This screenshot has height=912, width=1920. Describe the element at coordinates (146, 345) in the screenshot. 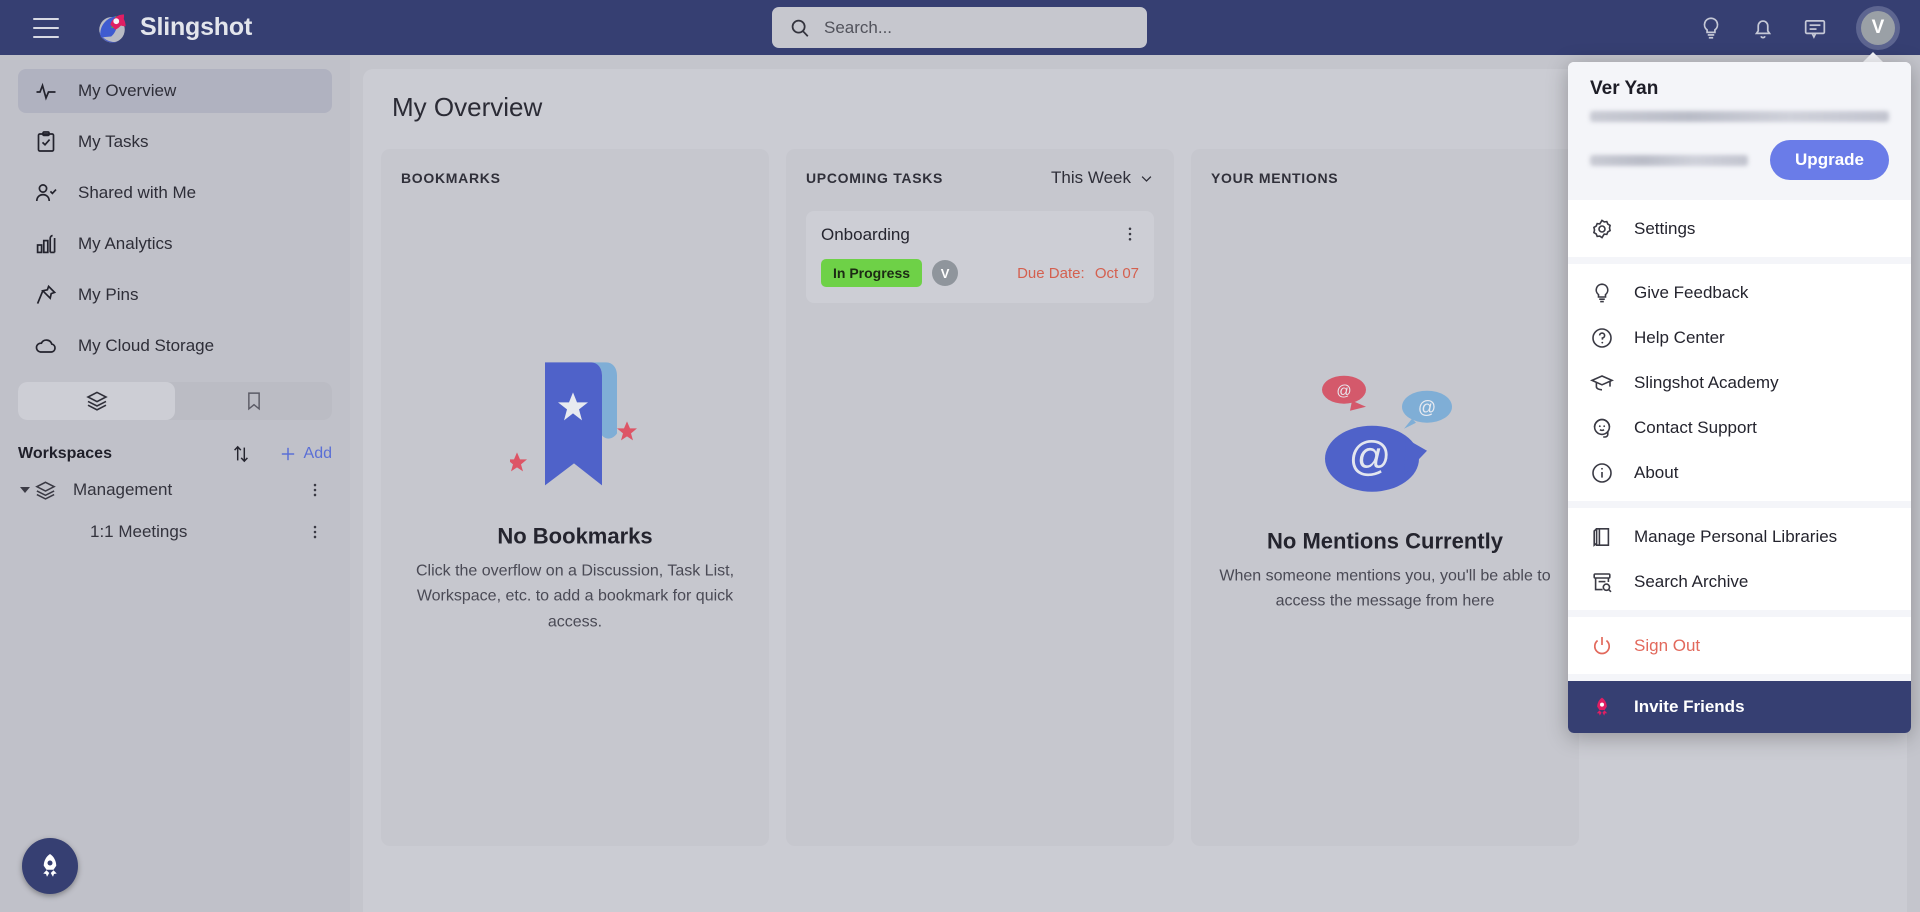

I see `sidebar-item-label: My Cloud Storage` at that location.